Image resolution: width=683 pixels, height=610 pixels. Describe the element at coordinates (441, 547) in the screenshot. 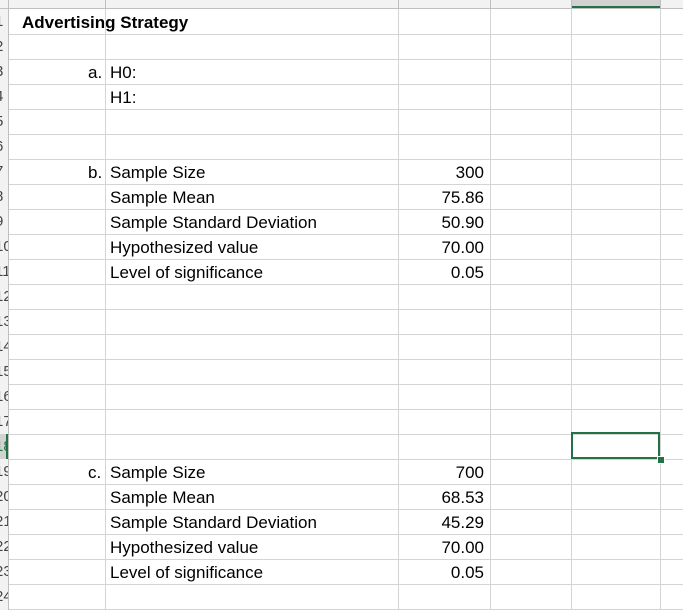

I see `cell-c22-value: 70.00` at that location.